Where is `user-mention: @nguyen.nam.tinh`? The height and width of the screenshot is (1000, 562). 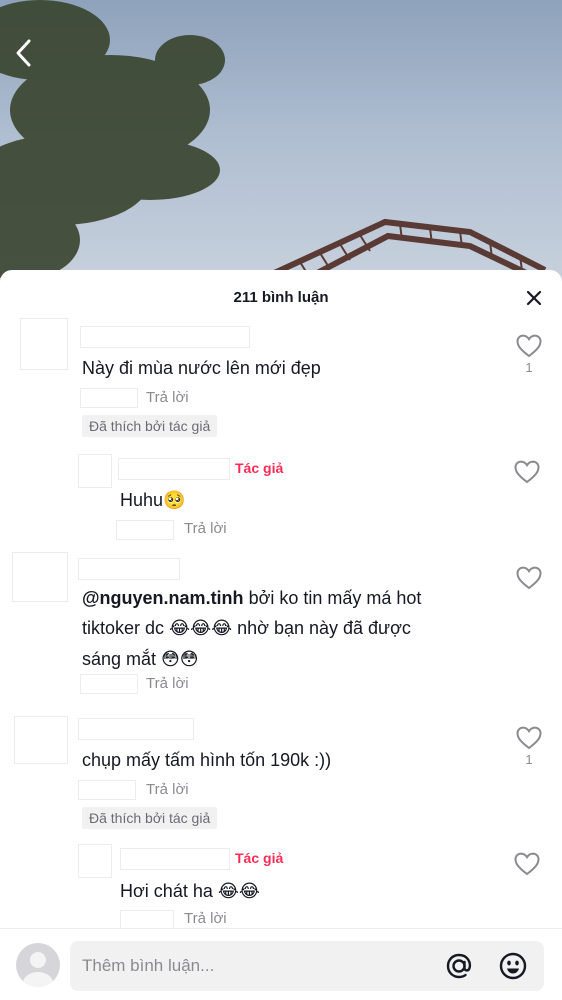 user-mention: @nguyen.nam.tinh is located at coordinates (163, 598).